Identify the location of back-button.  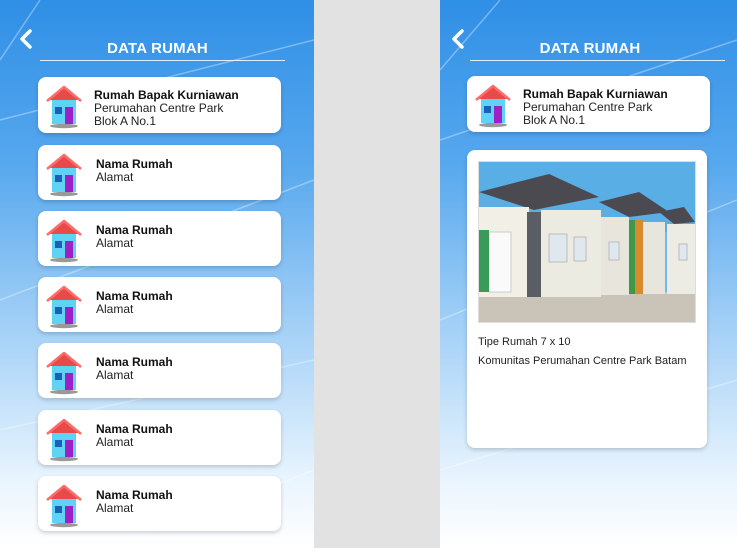
(27, 39).